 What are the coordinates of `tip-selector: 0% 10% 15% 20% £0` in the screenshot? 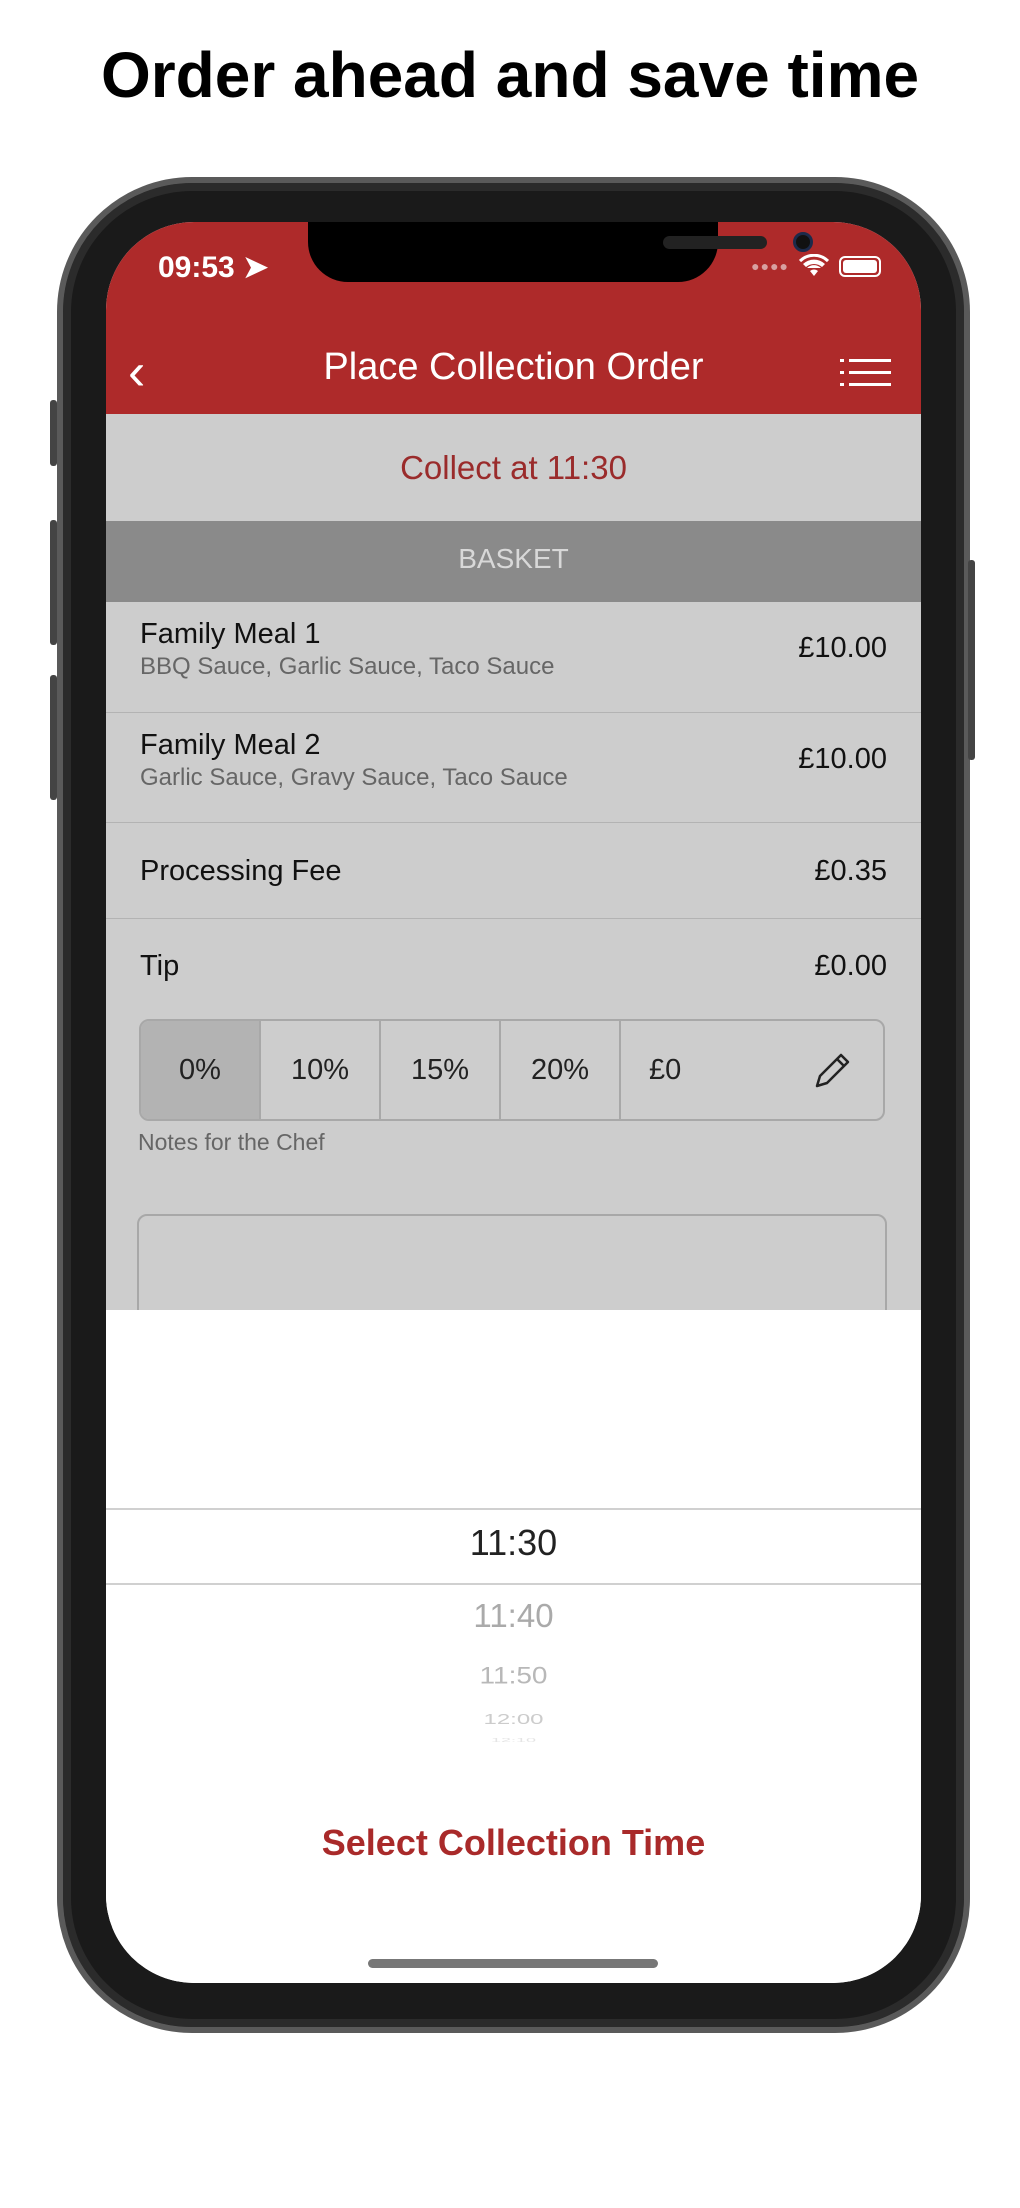 It's located at (512, 1070).